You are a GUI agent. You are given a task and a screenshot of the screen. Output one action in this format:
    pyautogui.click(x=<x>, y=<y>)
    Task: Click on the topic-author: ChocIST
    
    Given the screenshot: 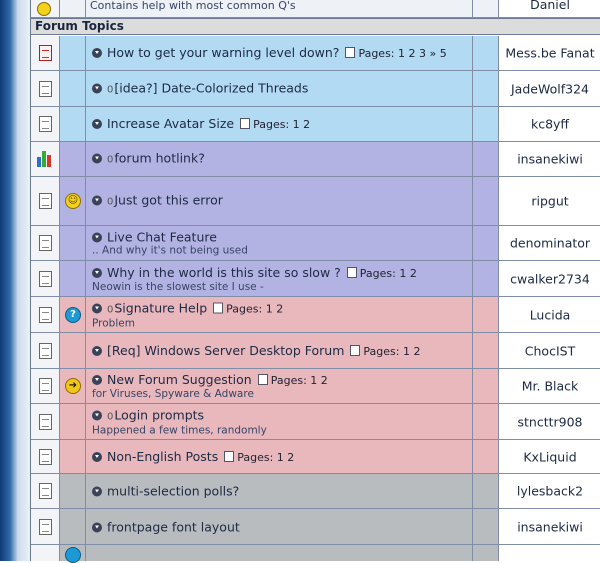 What is the action you would take?
    pyautogui.click(x=549, y=350)
    